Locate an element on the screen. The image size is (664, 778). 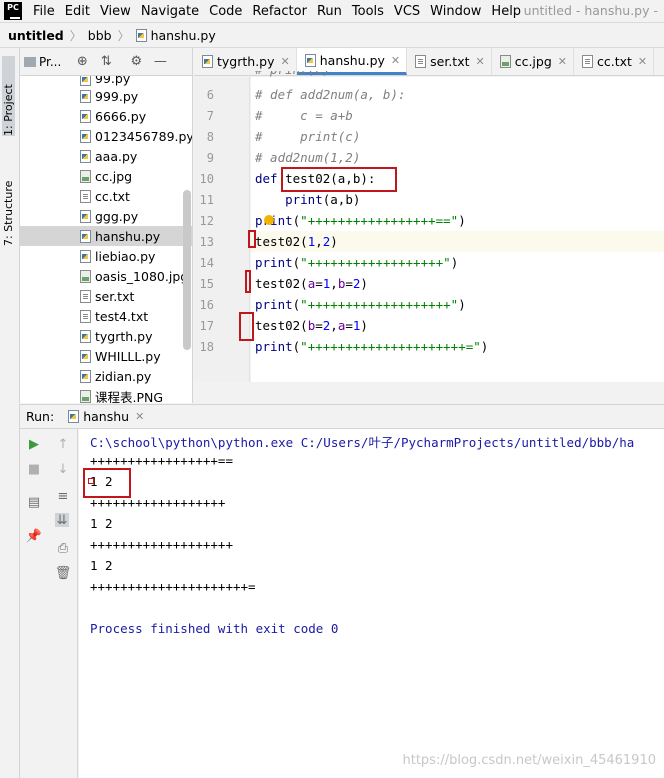
tree-item: 0123456789.py is located at coordinates (106, 136).